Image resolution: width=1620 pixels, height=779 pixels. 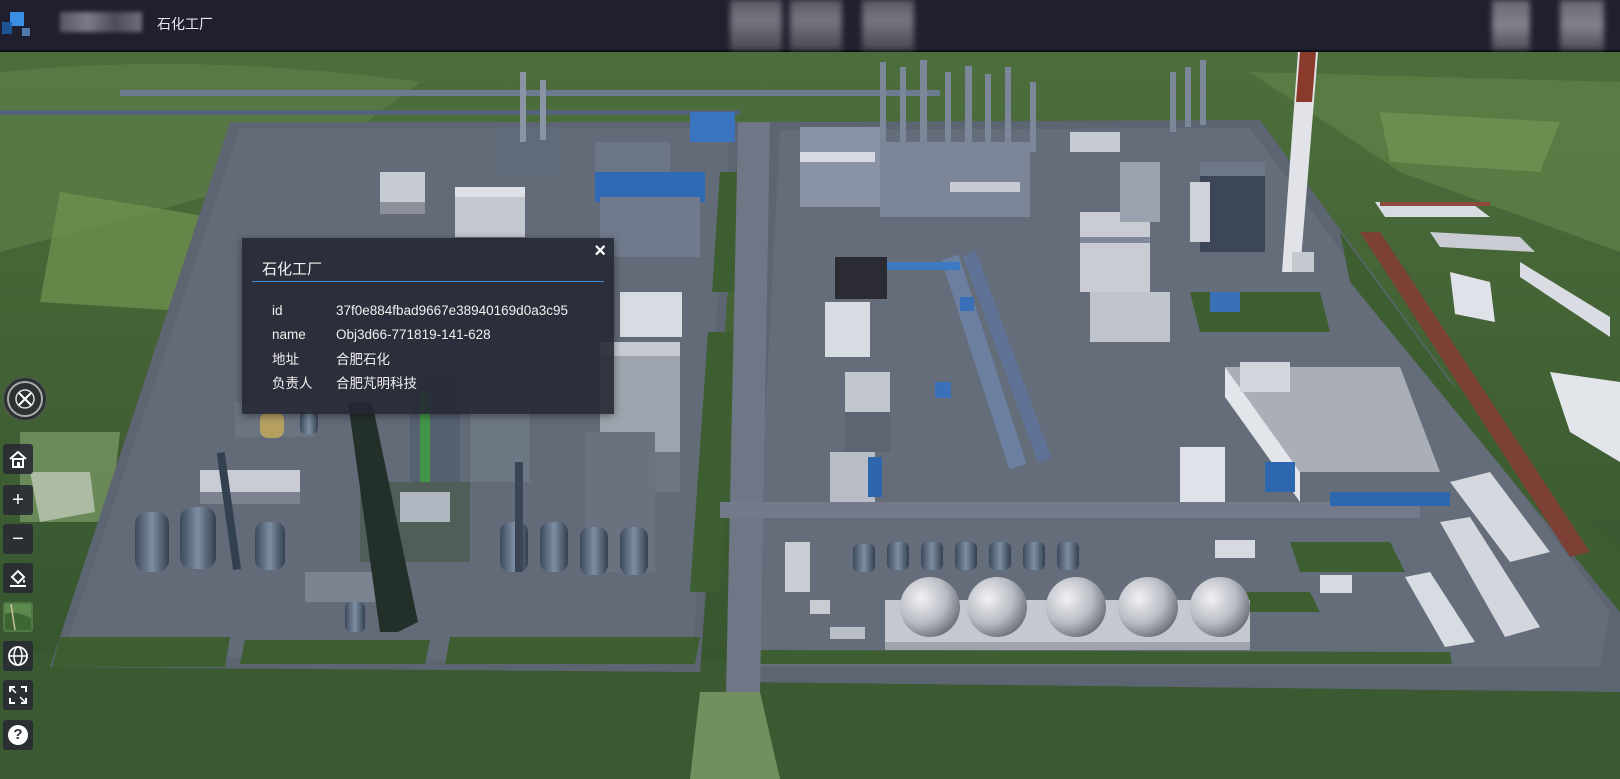 I want to click on home-icon, so click(x=18, y=459).